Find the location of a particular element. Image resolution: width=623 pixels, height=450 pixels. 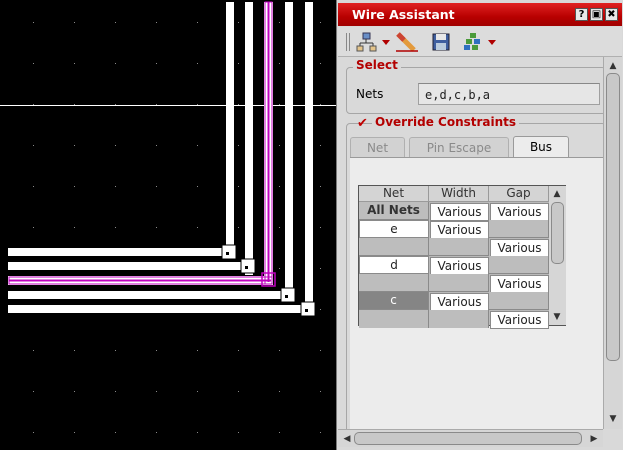

panel-vertical-scrollbar: ▲ ▼ is located at coordinates (612, 243).